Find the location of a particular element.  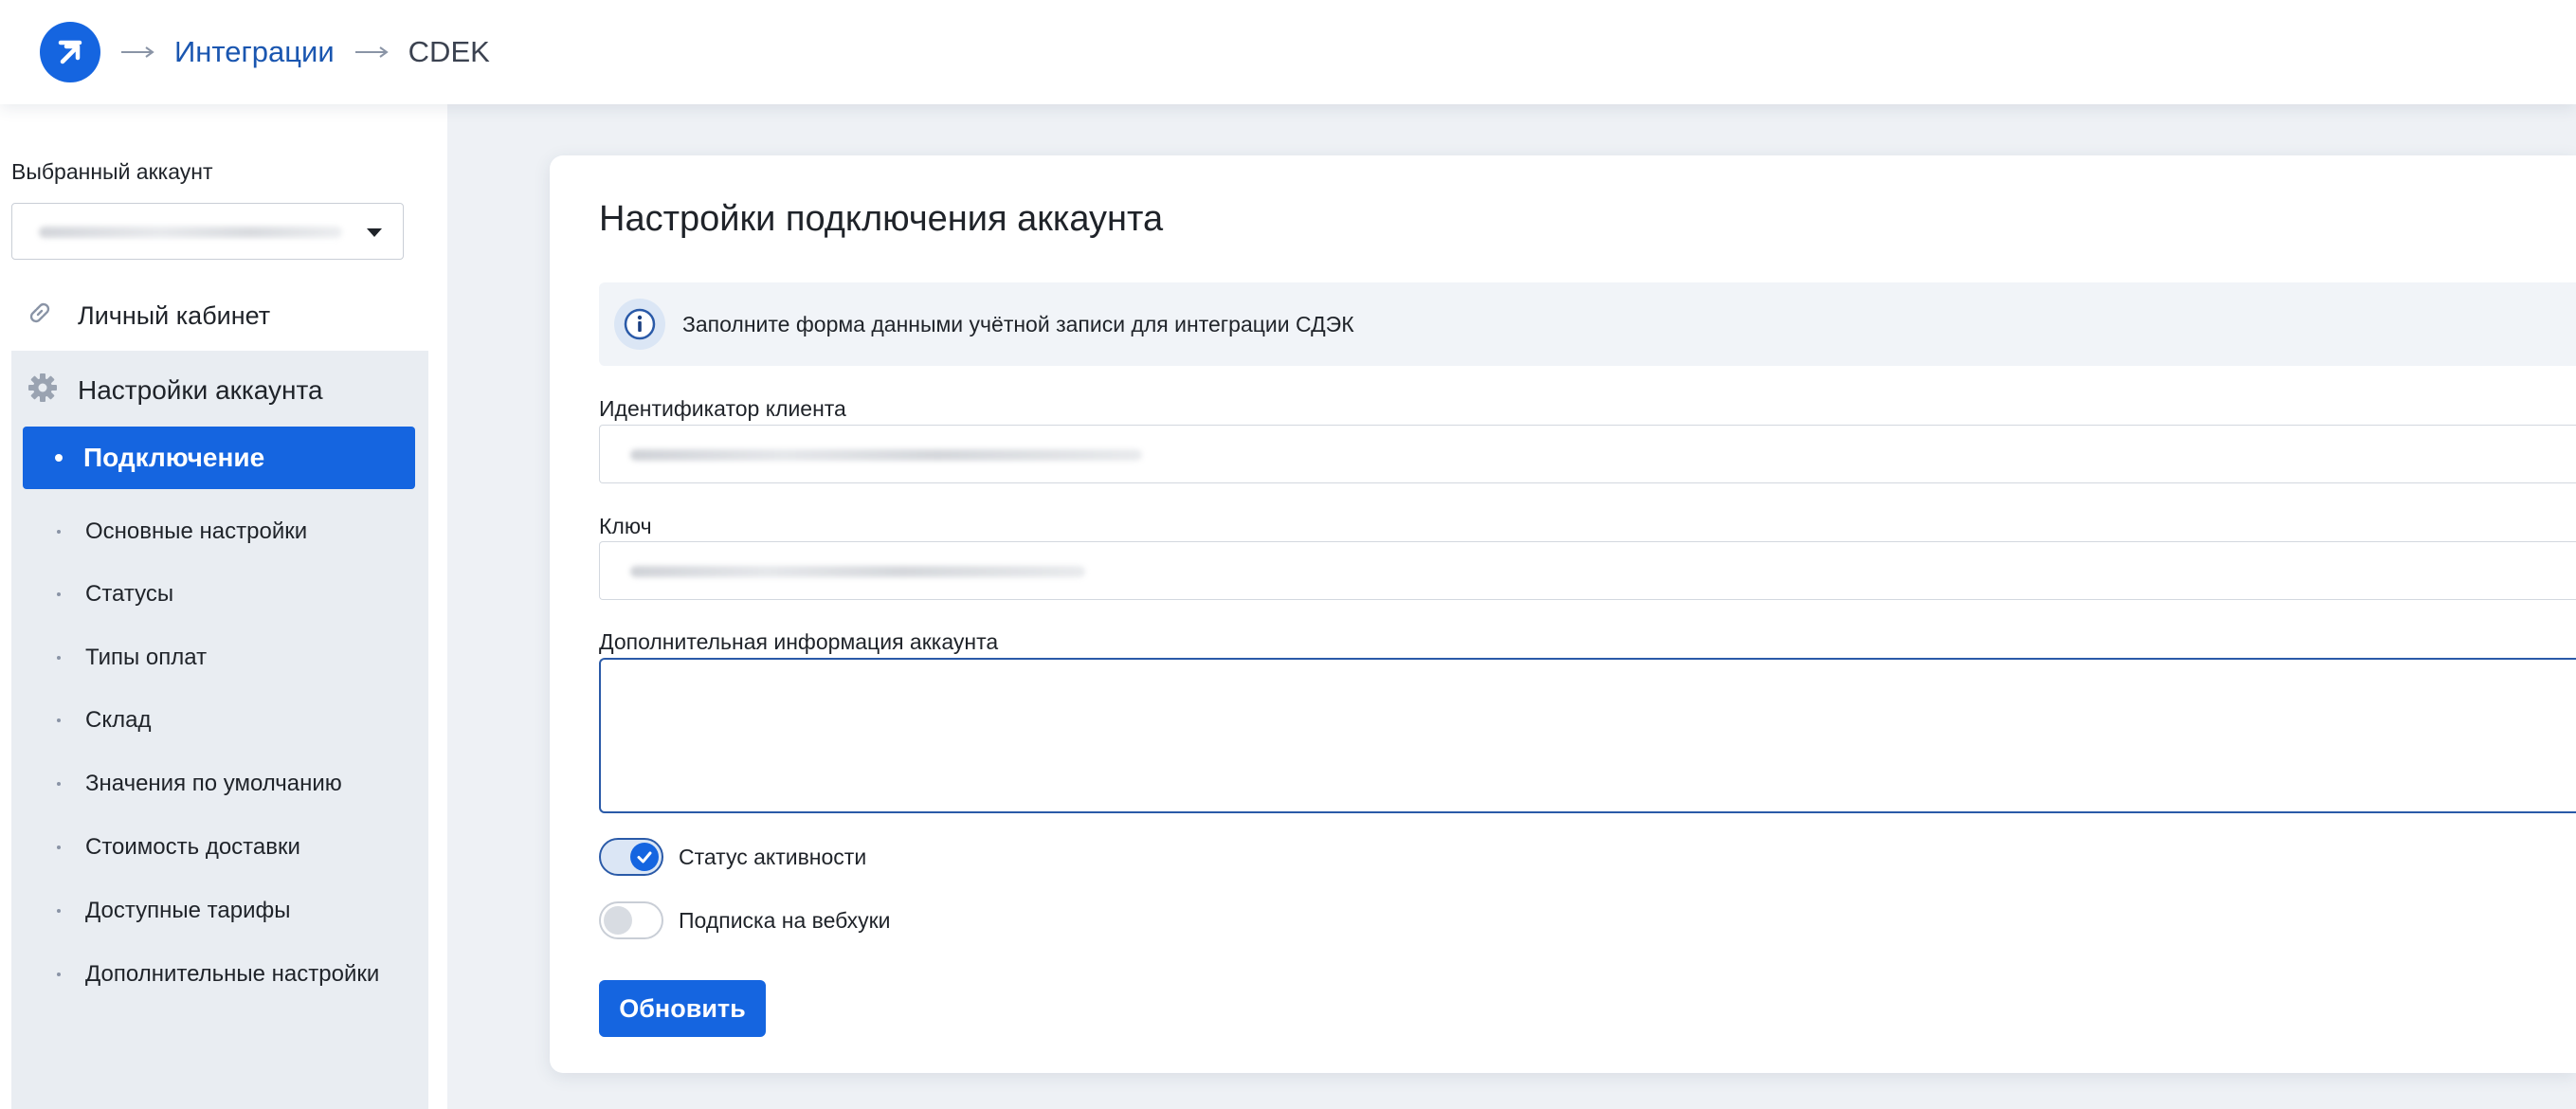

key-field is located at coordinates (1587, 570).